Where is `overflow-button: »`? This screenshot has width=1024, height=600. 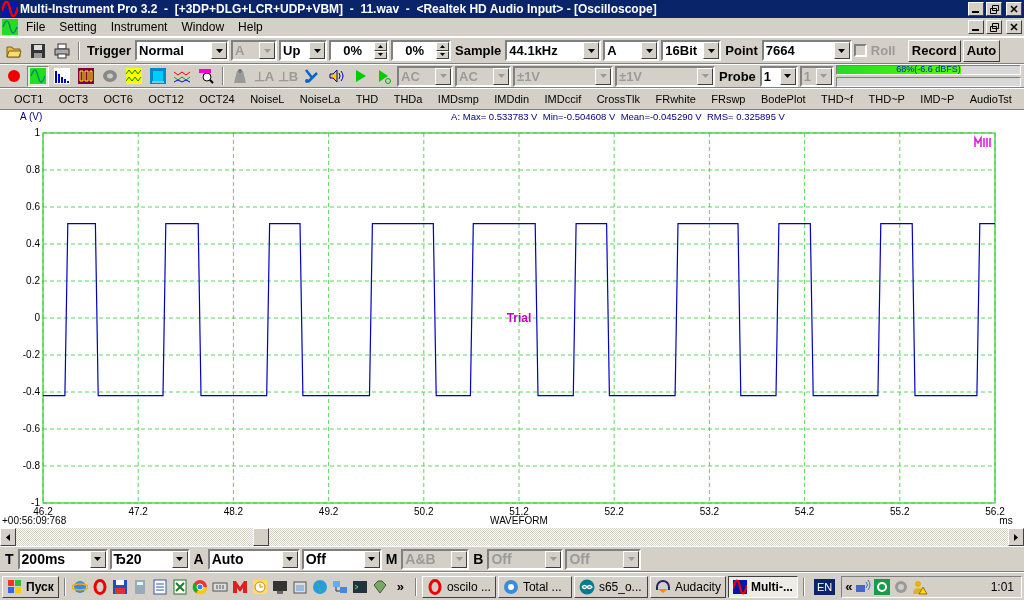
overflow-button: » is located at coordinates (400, 586).